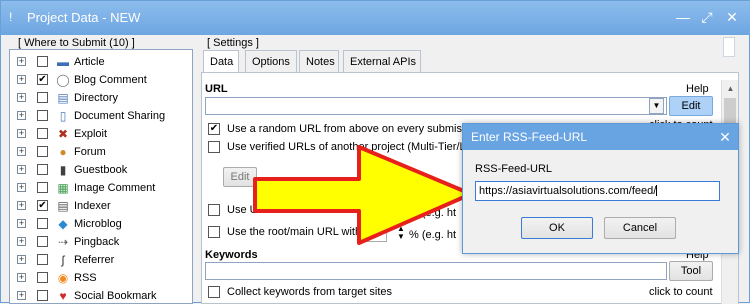  Describe the element at coordinates (568, 191) in the screenshot. I see `rss-feed-url-value: https://asiavirtualsolutions.com/feed/` at that location.